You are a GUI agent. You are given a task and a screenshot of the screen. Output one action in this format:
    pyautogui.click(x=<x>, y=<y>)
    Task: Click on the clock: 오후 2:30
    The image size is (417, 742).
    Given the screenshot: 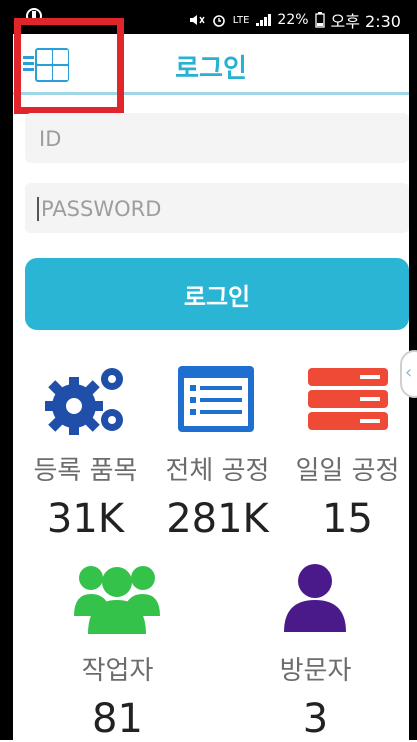 What is the action you would take?
    pyautogui.click(x=365, y=21)
    